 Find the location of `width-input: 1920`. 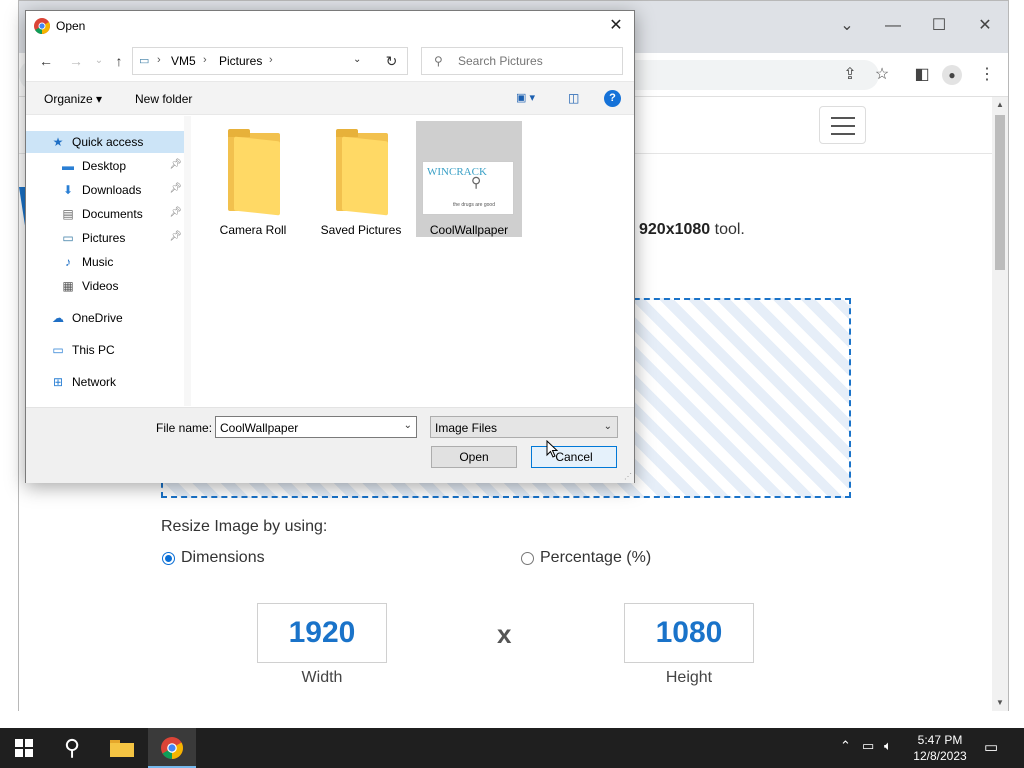

width-input: 1920 is located at coordinates (322, 633).